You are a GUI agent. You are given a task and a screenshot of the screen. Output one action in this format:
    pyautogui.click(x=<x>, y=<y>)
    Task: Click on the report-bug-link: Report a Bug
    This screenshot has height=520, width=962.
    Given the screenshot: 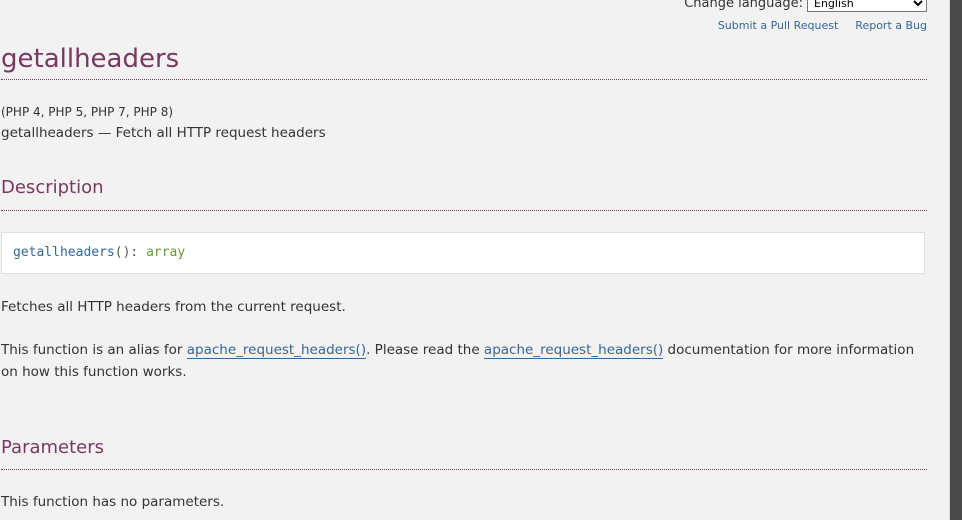 What is the action you would take?
    pyautogui.click(x=891, y=25)
    